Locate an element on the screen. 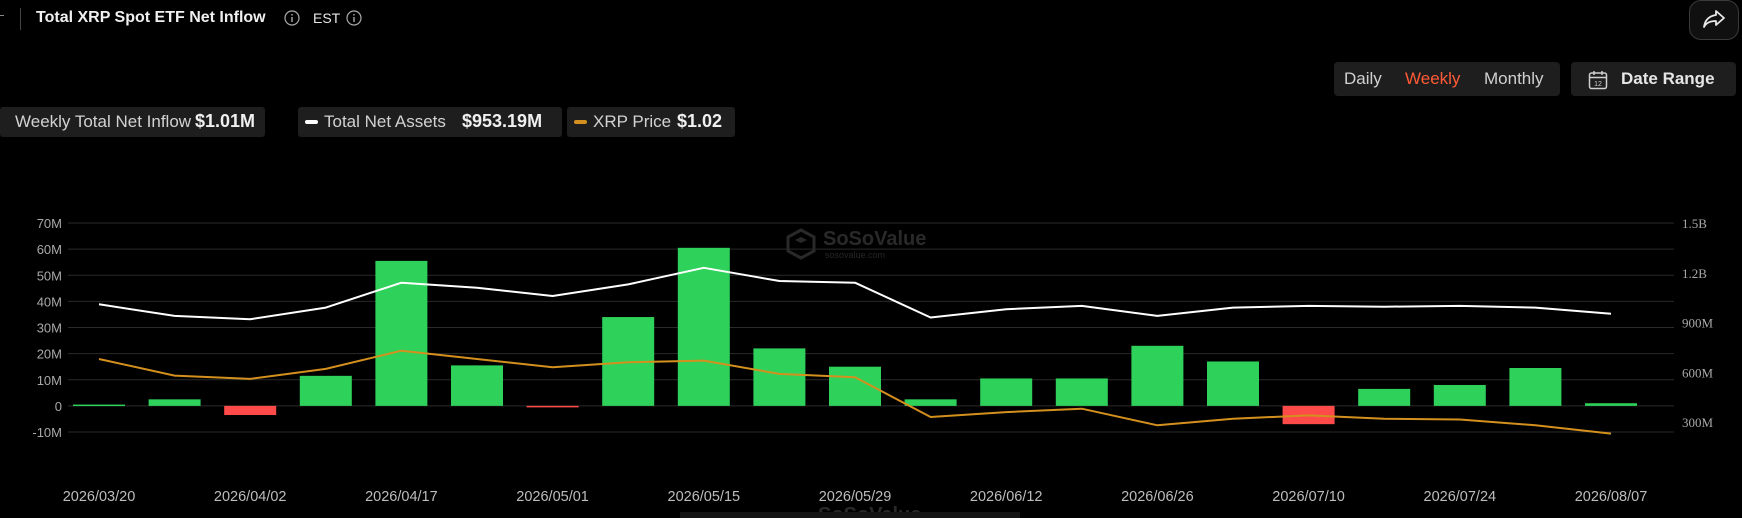  y-right-tick-label: 300M is located at coordinates (1698, 422).